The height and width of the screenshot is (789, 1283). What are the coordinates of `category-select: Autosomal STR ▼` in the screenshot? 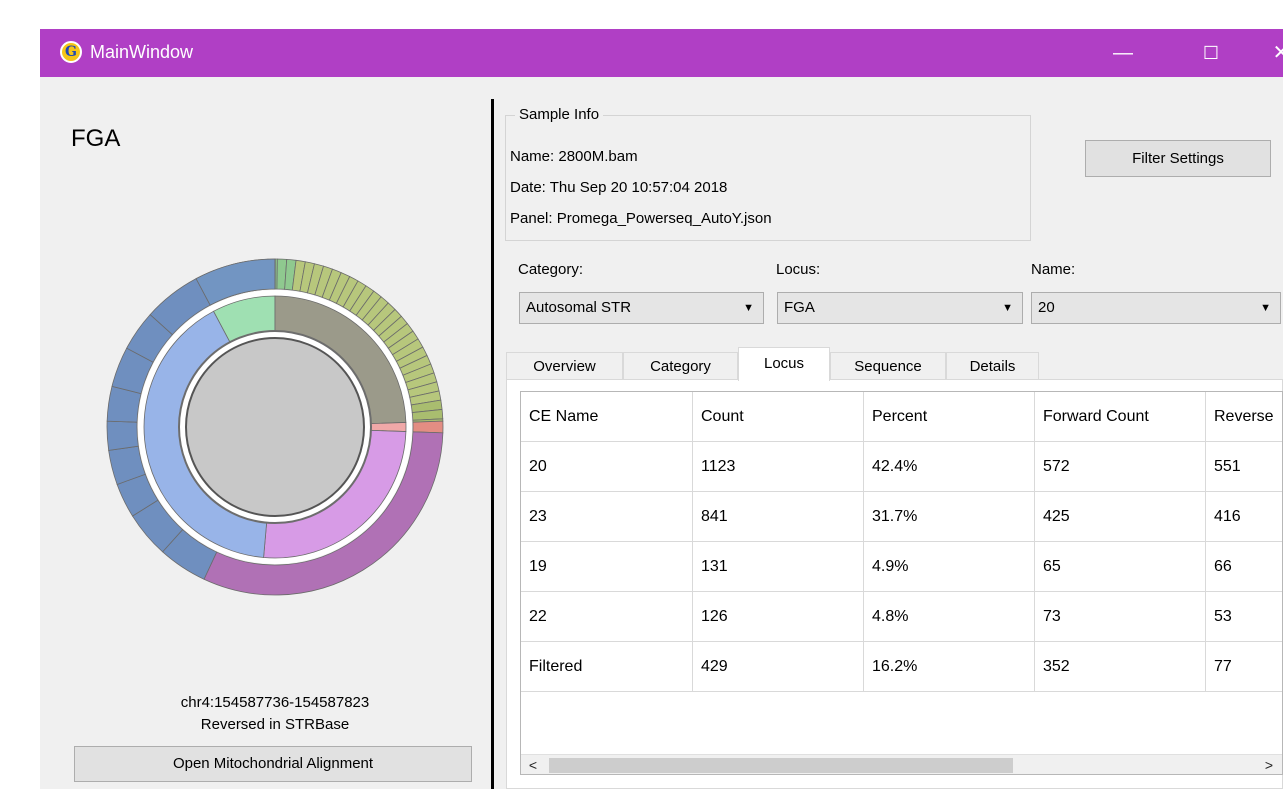 It's located at (641, 308).